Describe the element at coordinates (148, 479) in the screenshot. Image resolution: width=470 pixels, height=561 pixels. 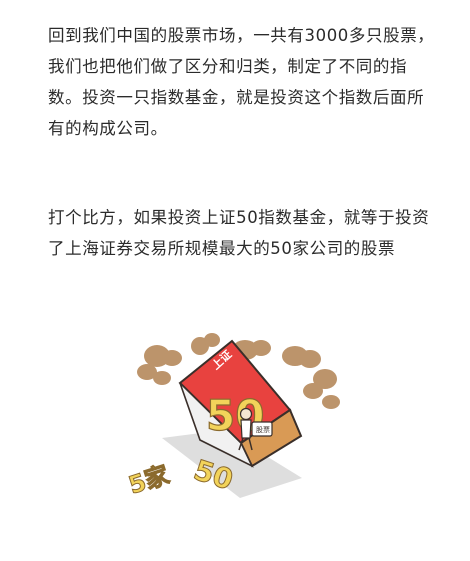
I see `floor-text: 5家` at that location.